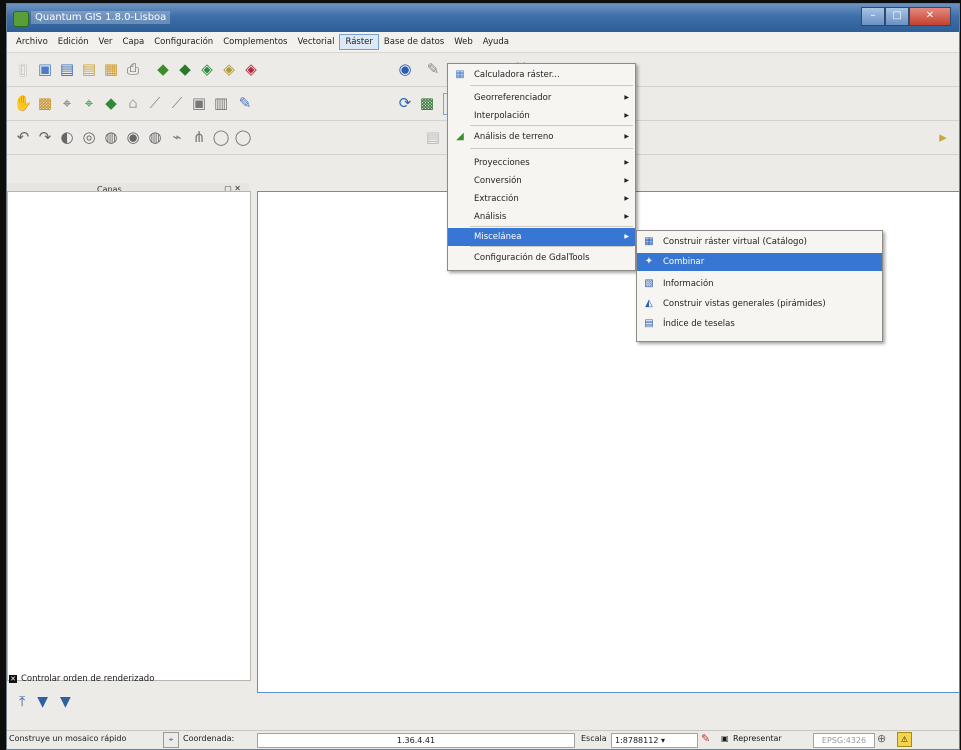  What do you see at coordinates (32, 42) in the screenshot?
I see `menu-archivo: Archivo` at bounding box center [32, 42].